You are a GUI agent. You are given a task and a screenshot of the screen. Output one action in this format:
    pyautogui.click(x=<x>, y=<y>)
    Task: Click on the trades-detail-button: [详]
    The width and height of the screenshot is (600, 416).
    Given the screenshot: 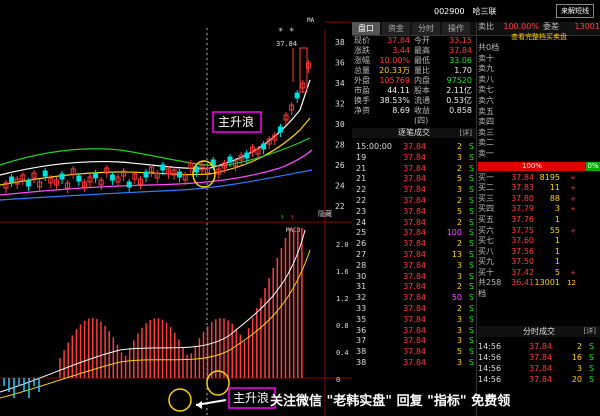 What is the action you would take?
    pyautogui.click(x=466, y=133)
    